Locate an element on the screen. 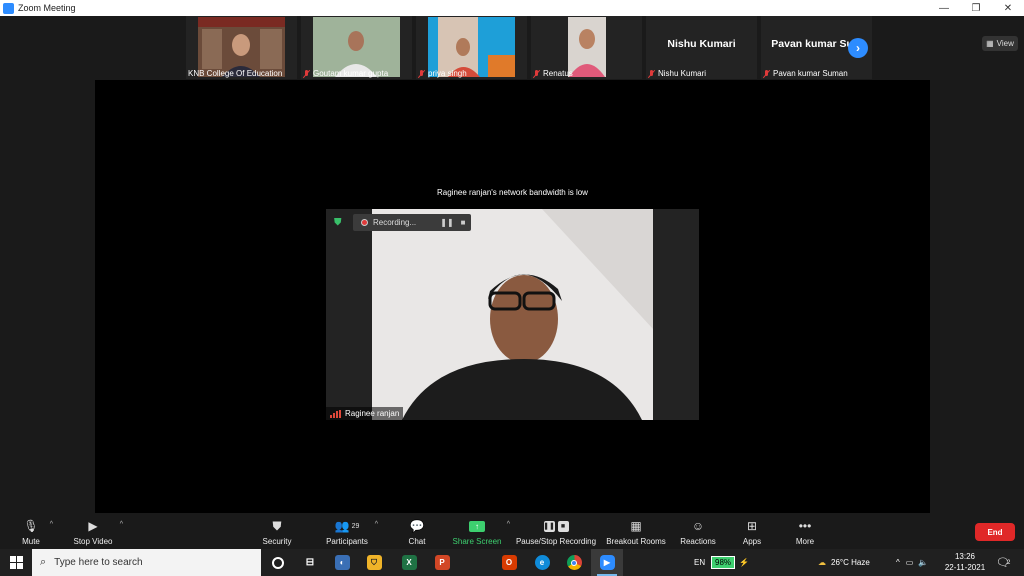 The width and height of the screenshot is (1024, 576). battery-indicator: 98% ⚡ is located at coordinates (730, 562).